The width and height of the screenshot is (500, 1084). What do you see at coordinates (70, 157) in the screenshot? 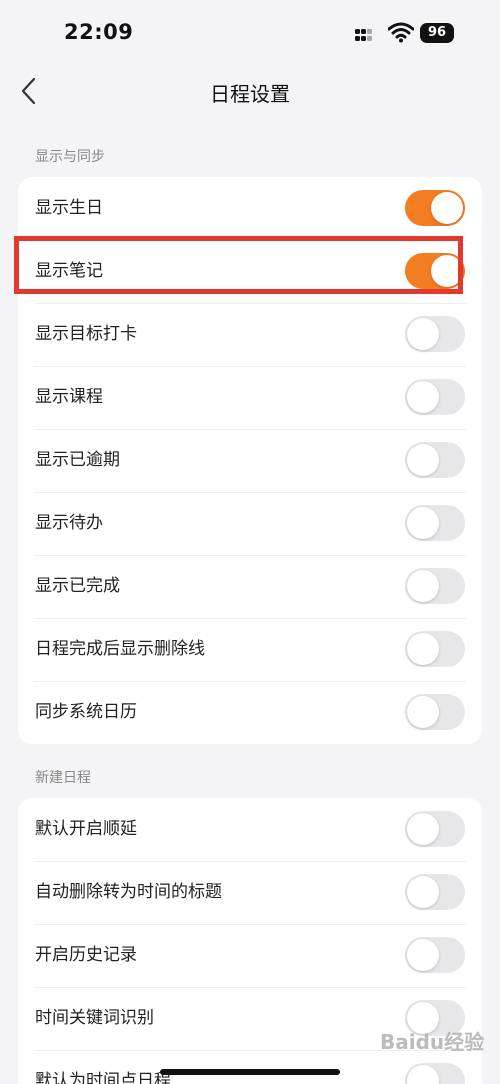
I see `section-label-display-sync: 显示与同步` at bounding box center [70, 157].